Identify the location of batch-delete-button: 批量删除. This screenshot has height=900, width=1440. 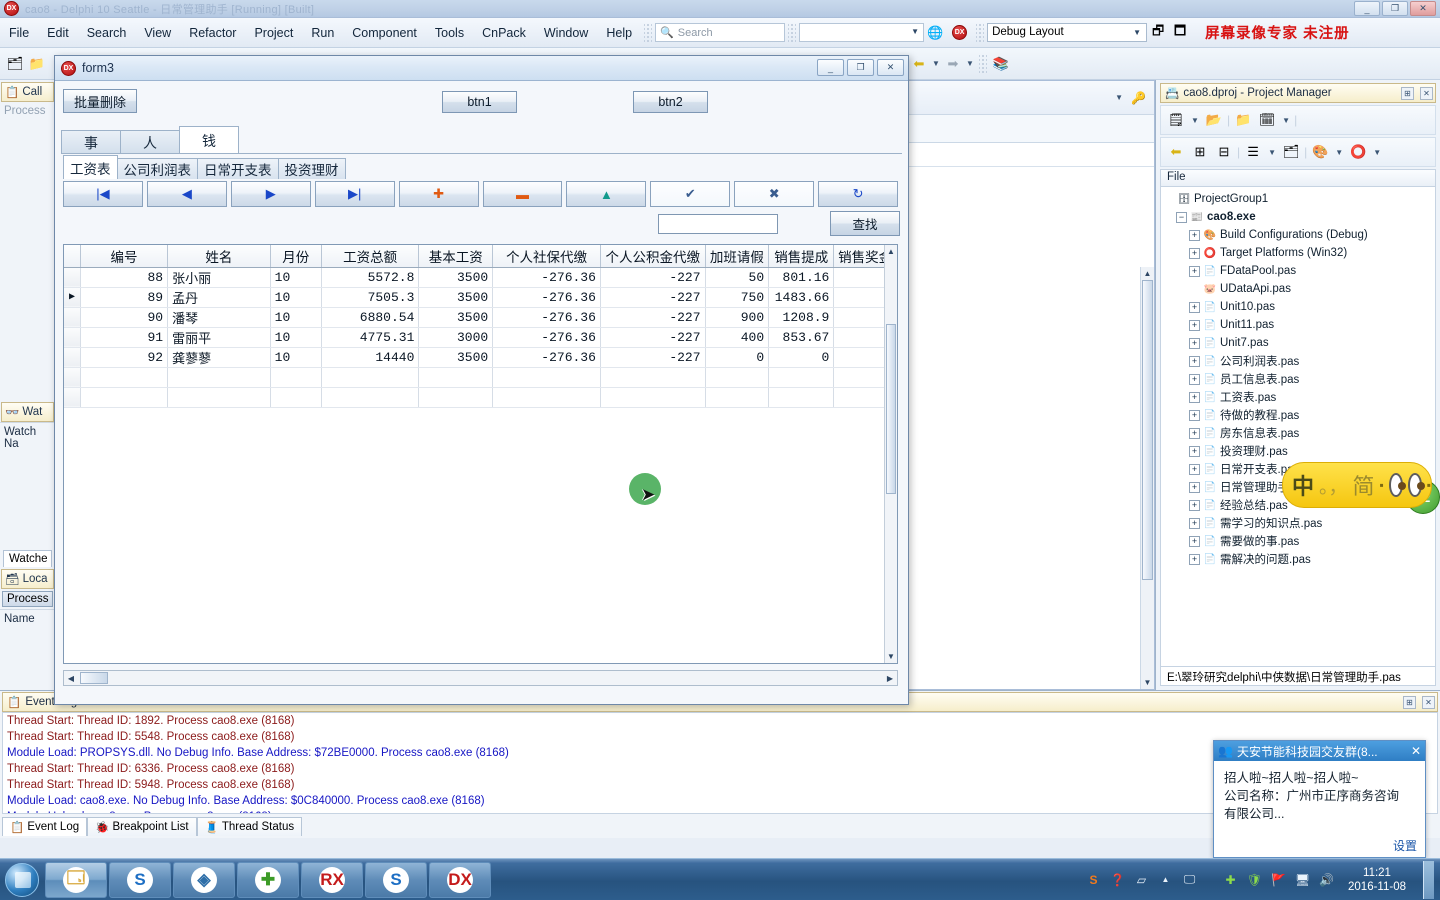
(100, 101).